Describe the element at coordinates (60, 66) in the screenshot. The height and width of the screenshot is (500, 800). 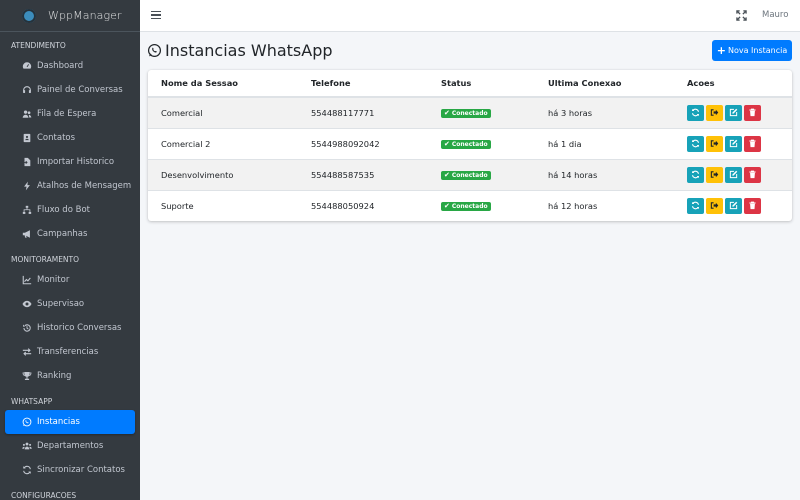
I see `sidebar-item-label: Dashboard` at that location.